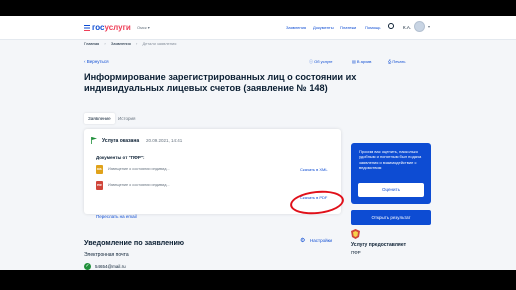  Describe the element at coordinates (159, 43) in the screenshot. I see `breadcrumb-current: Детали заявления` at that location.